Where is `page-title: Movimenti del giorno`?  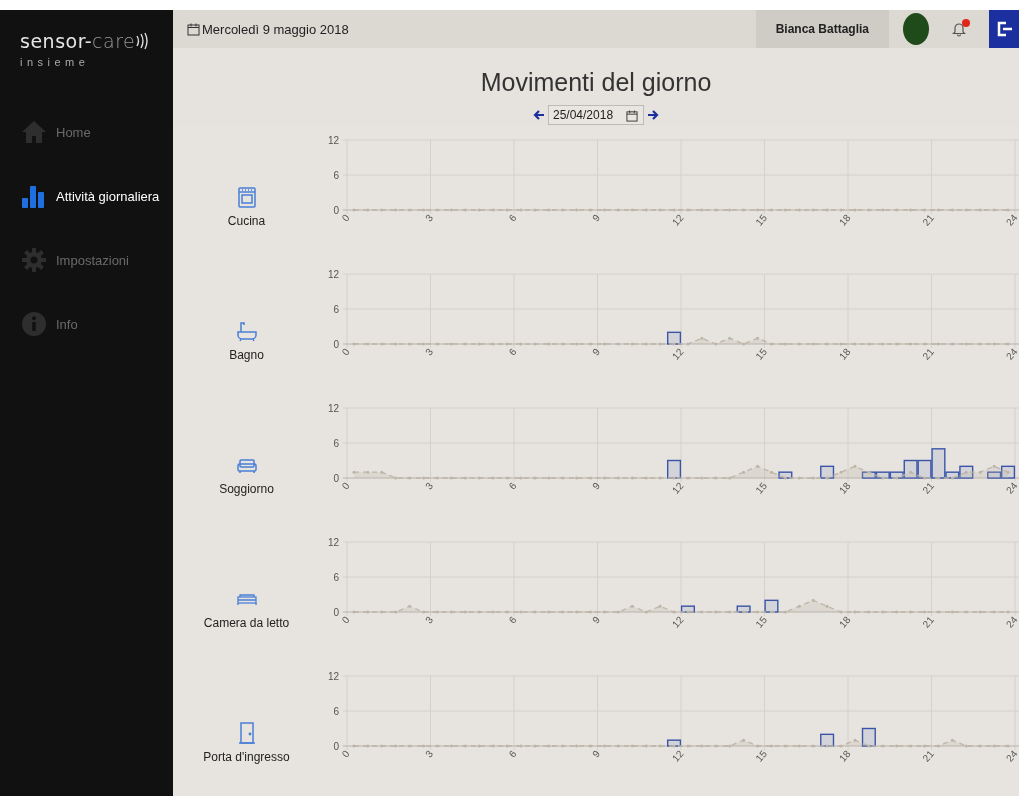
page-title: Movimenti del giorno is located at coordinates (596, 82).